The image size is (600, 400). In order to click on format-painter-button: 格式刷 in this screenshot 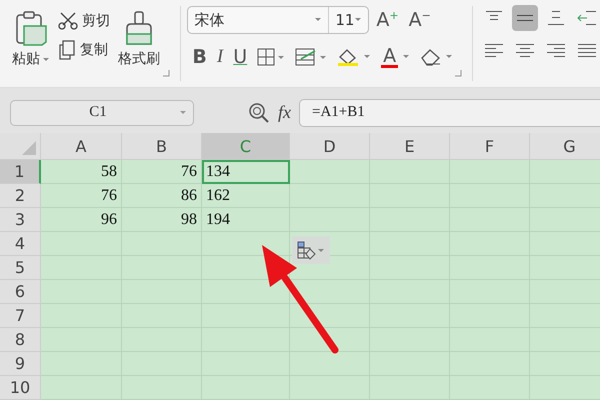, I will do `click(139, 40)`.